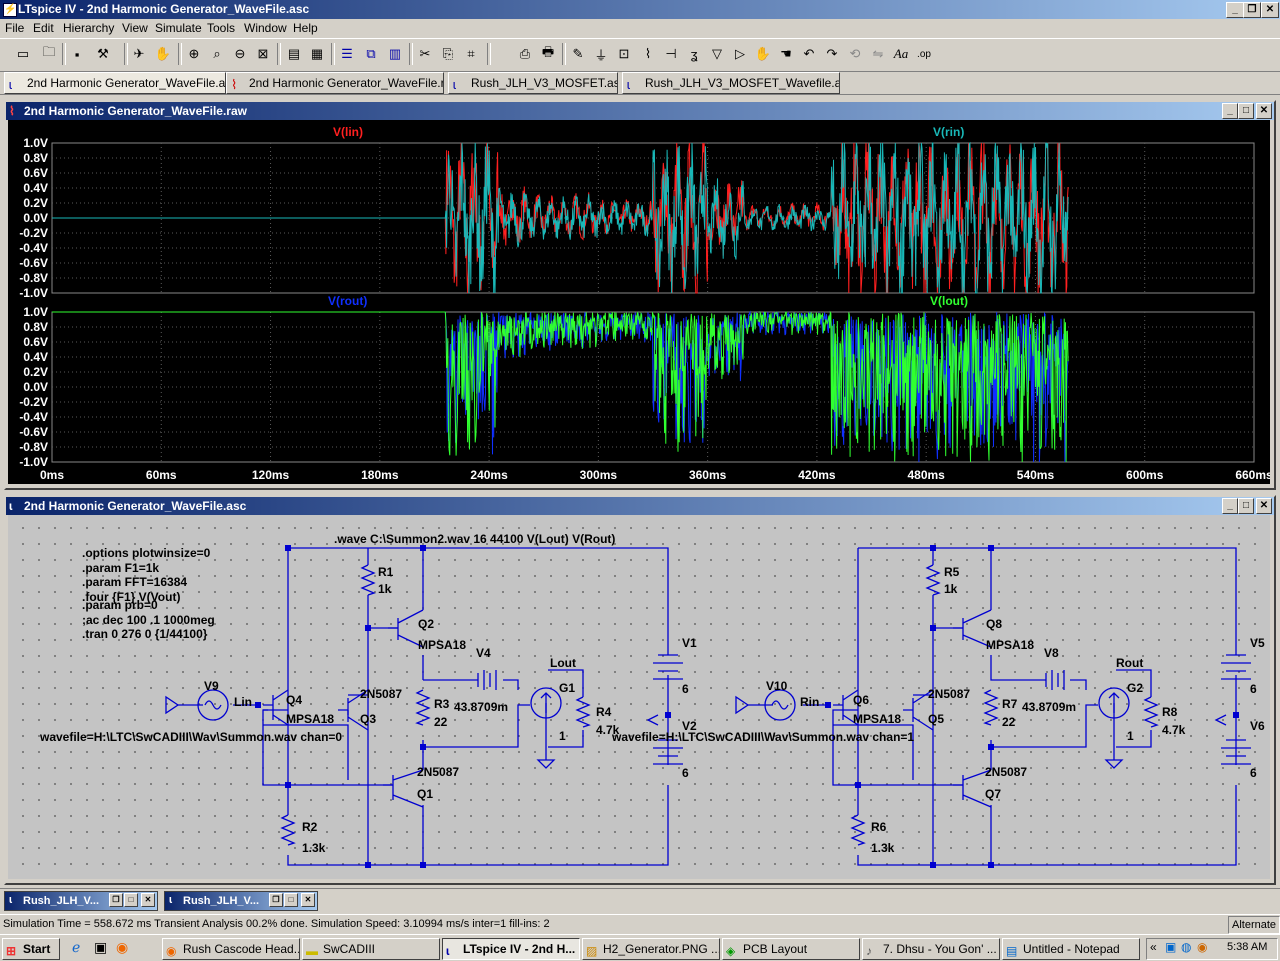 Image resolution: width=1280 pixels, height=961 pixels. I want to click on spice-directive-icon: .op, so click(924, 54).